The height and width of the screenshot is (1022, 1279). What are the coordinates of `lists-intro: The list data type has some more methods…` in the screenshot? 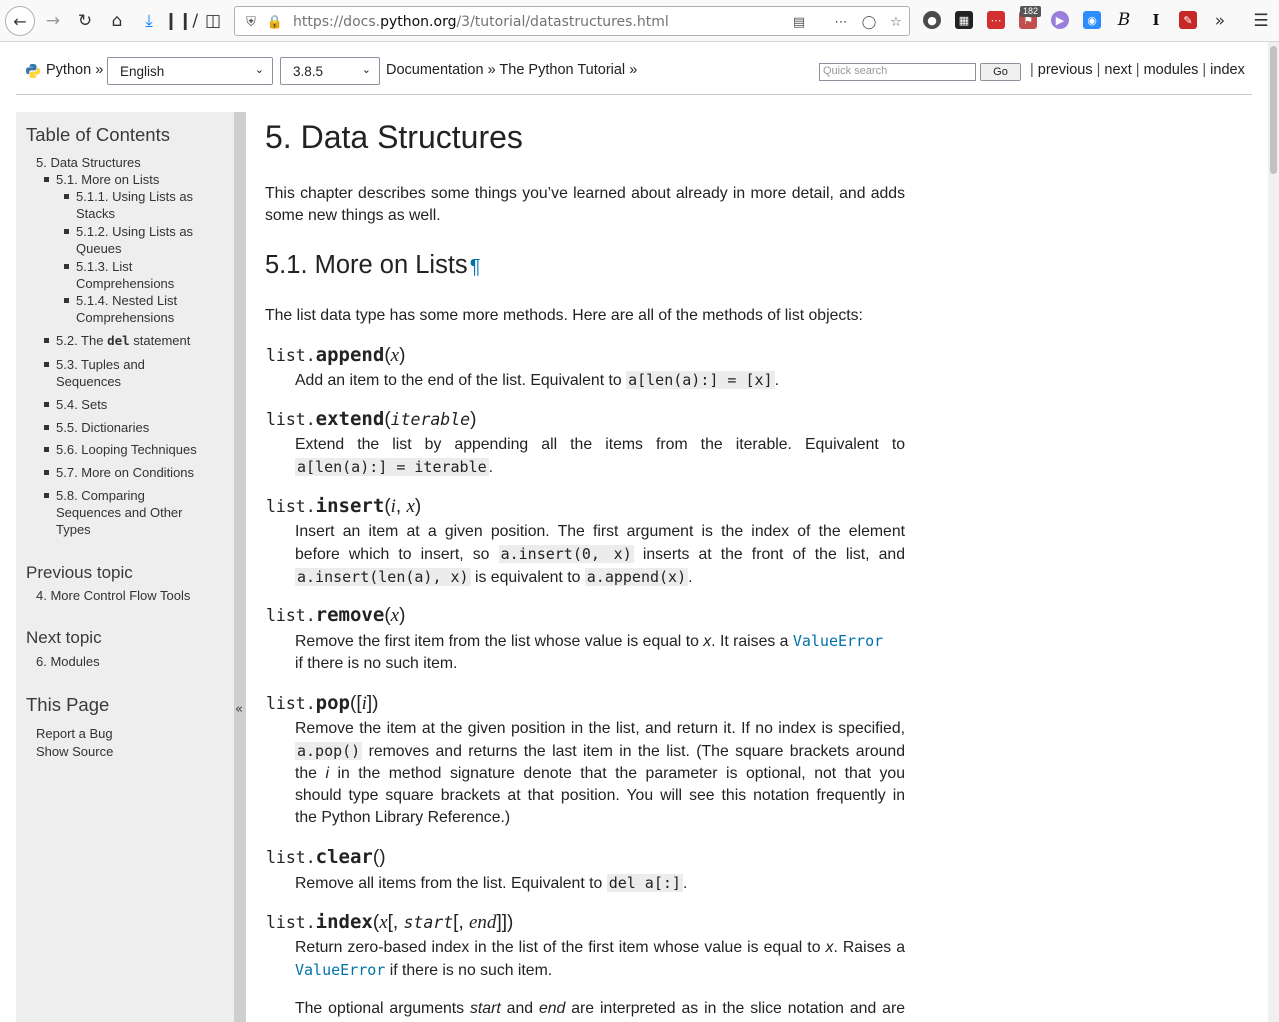 It's located at (564, 315).